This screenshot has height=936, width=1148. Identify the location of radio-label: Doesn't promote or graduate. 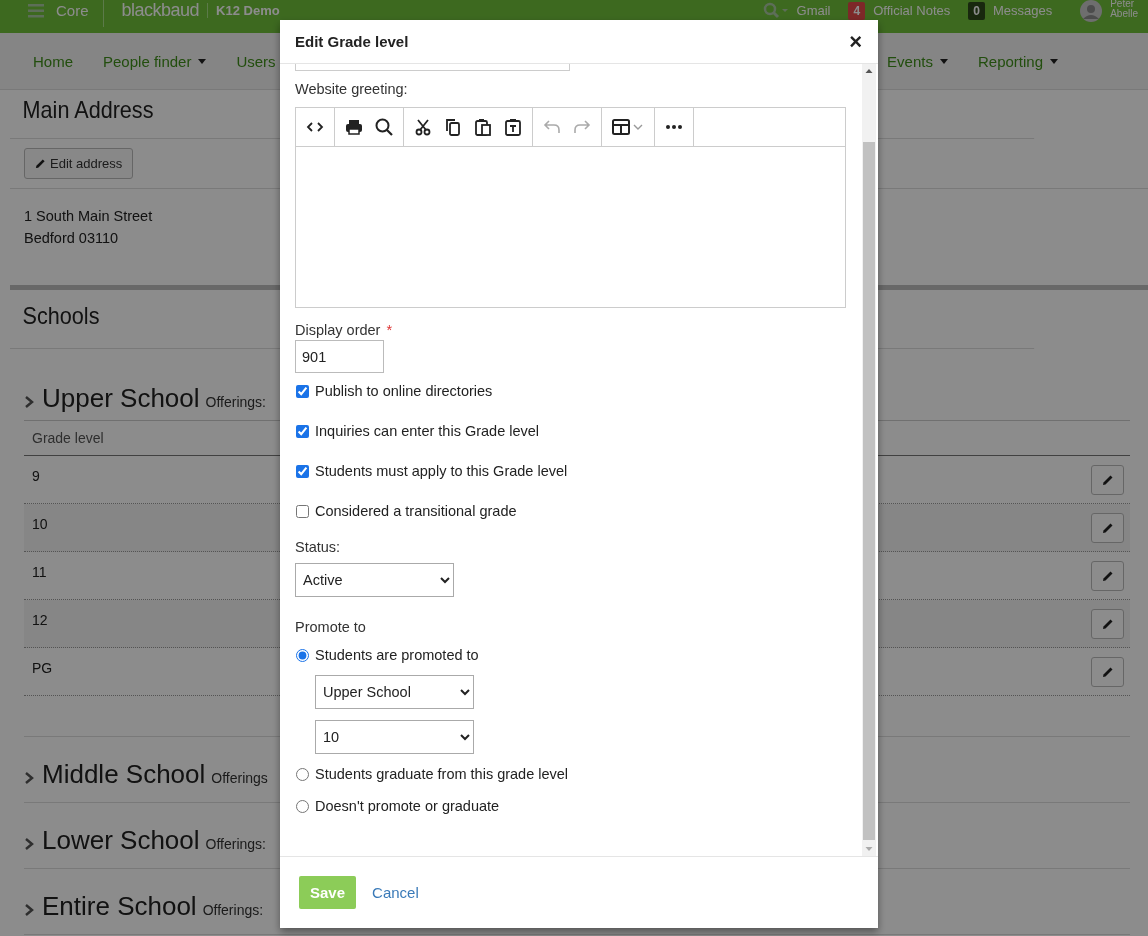
(407, 806).